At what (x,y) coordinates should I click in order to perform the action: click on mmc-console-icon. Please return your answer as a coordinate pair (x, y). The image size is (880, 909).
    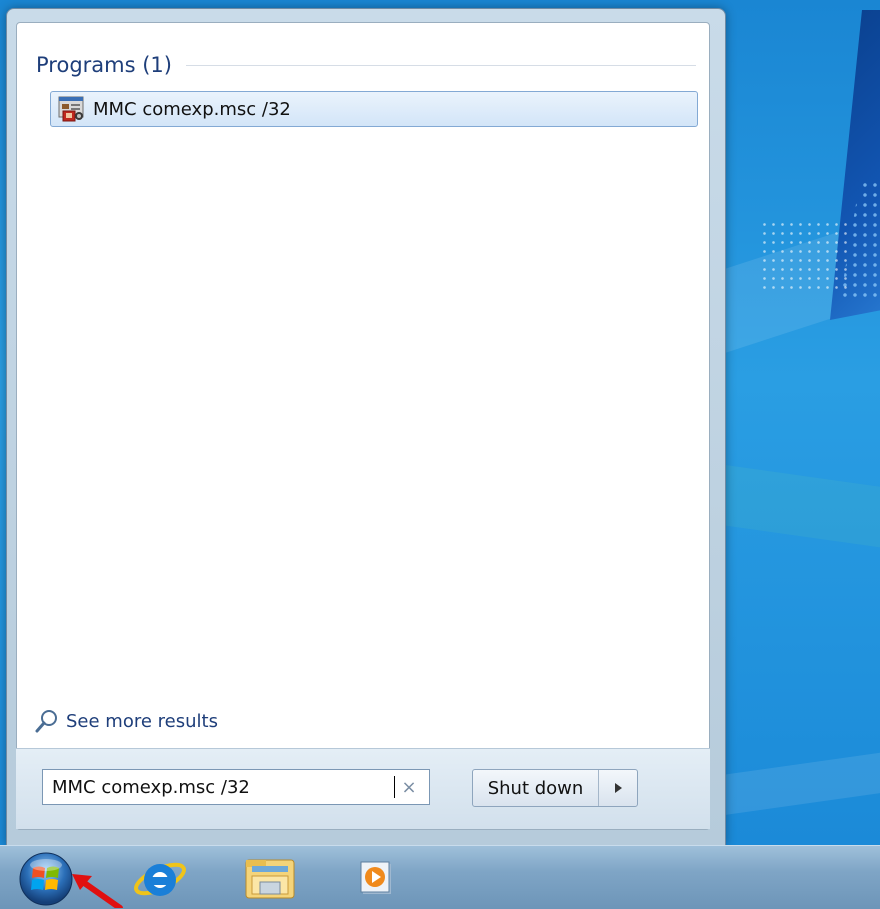
    Looking at the image, I should click on (71, 109).